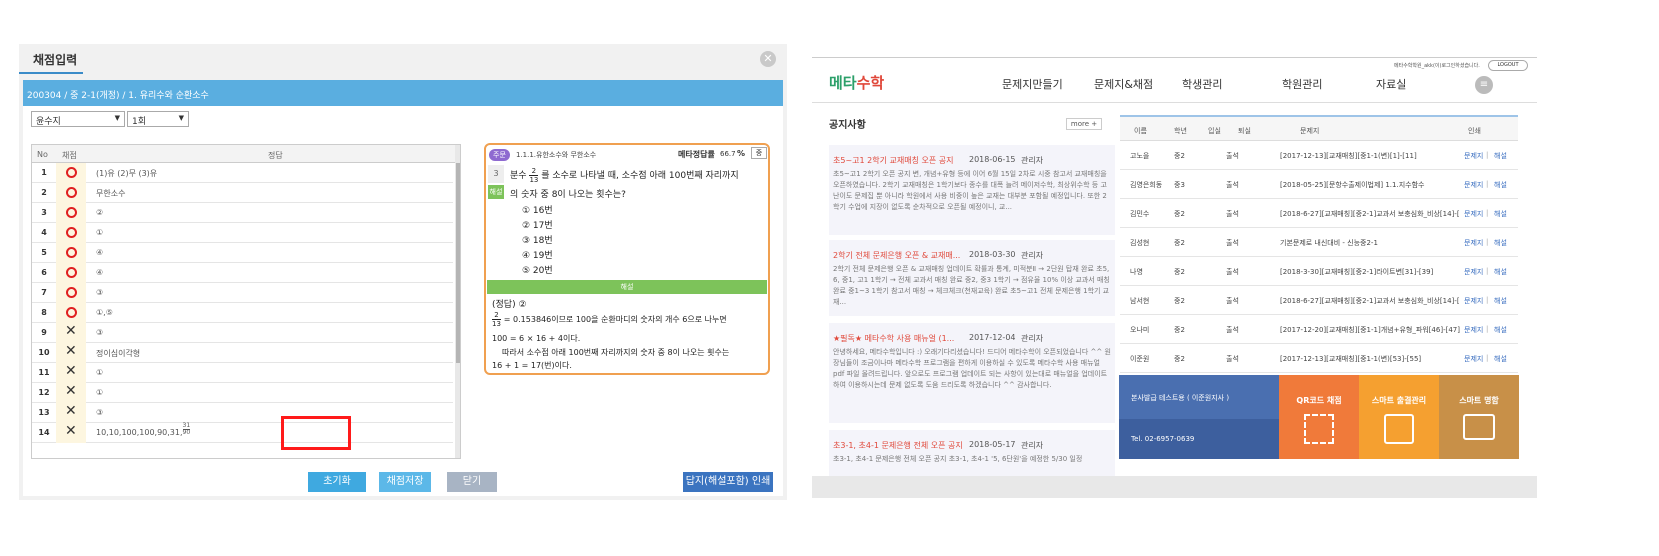  Describe the element at coordinates (1319, 417) in the screenshot. I see `qr-grading-tile: QR코드 채점` at that location.